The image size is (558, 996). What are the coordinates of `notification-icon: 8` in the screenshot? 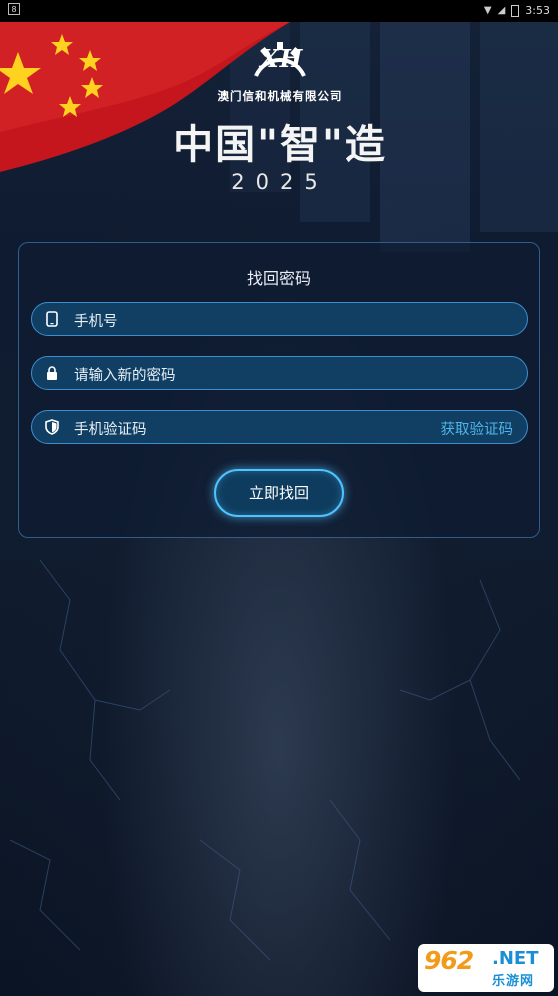 It's located at (14, 9).